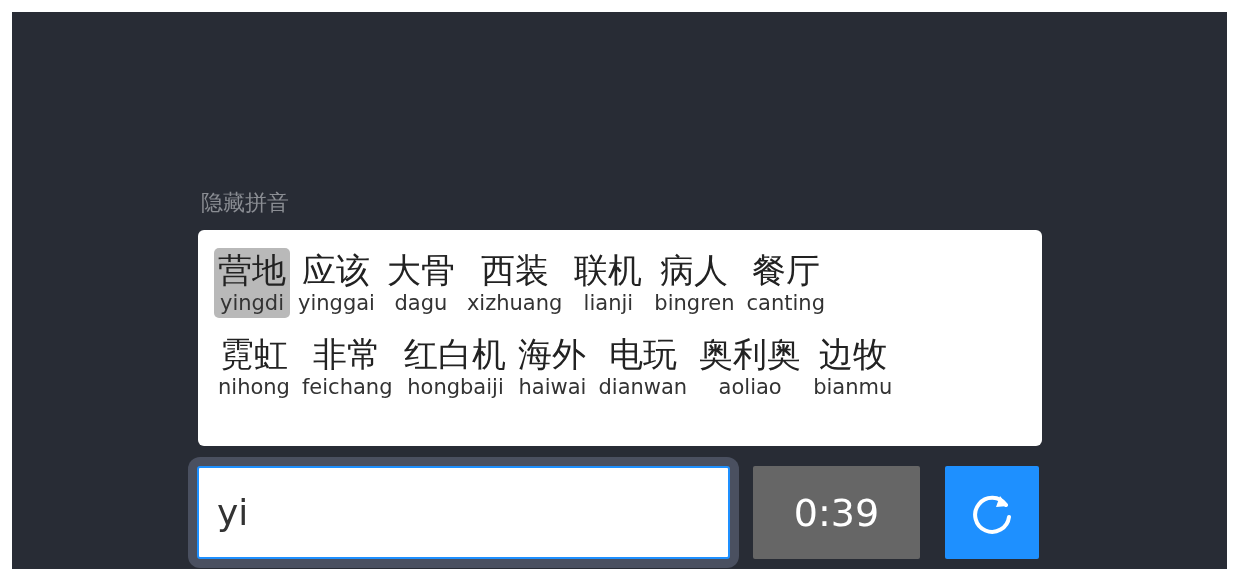 The height and width of the screenshot is (587, 1239). Describe the element at coordinates (992, 512) in the screenshot. I see `refresh-button` at that location.